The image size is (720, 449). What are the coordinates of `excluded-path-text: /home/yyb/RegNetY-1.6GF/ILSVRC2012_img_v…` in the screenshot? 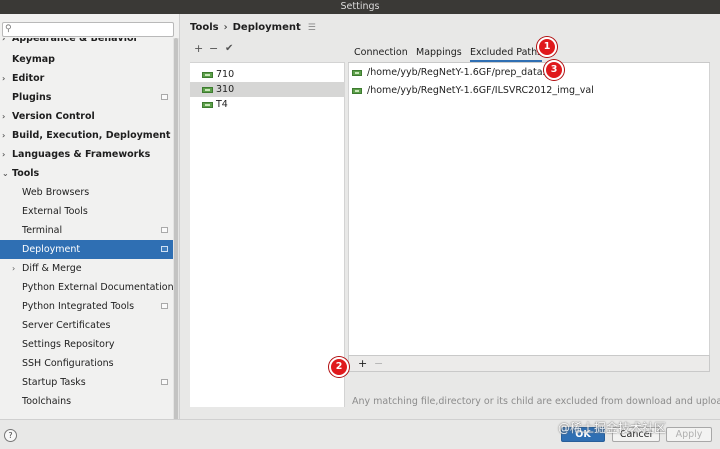 It's located at (480, 90).